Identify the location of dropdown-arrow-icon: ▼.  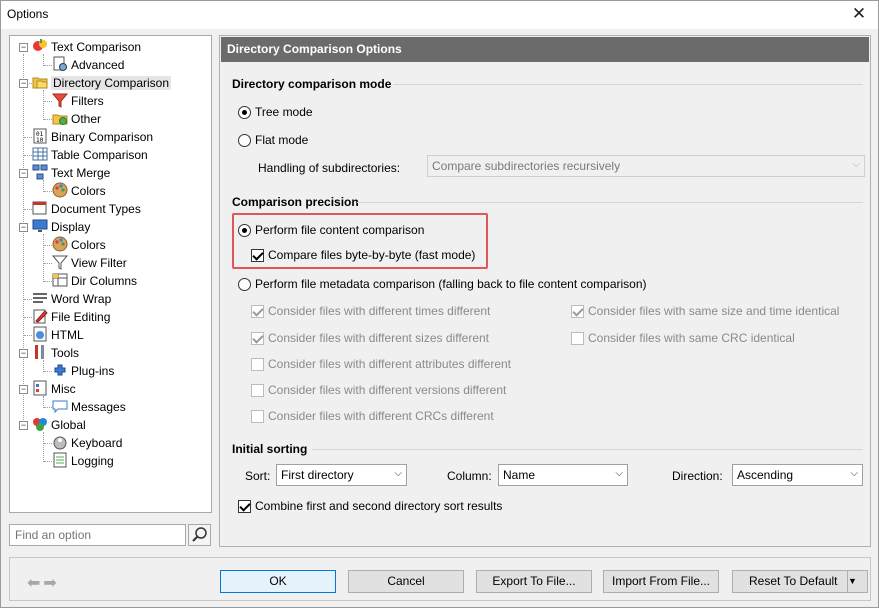
(857, 581).